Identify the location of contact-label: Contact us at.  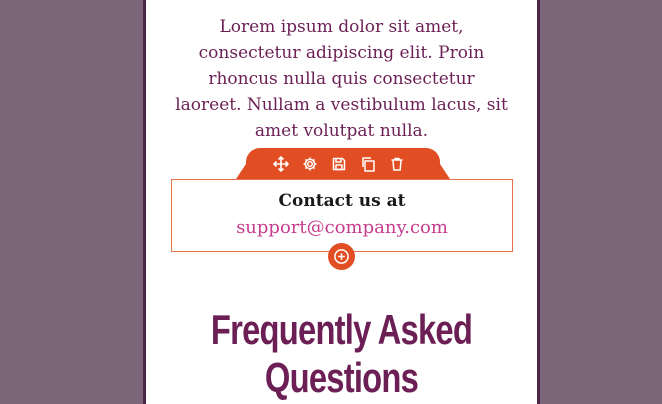
(342, 201).